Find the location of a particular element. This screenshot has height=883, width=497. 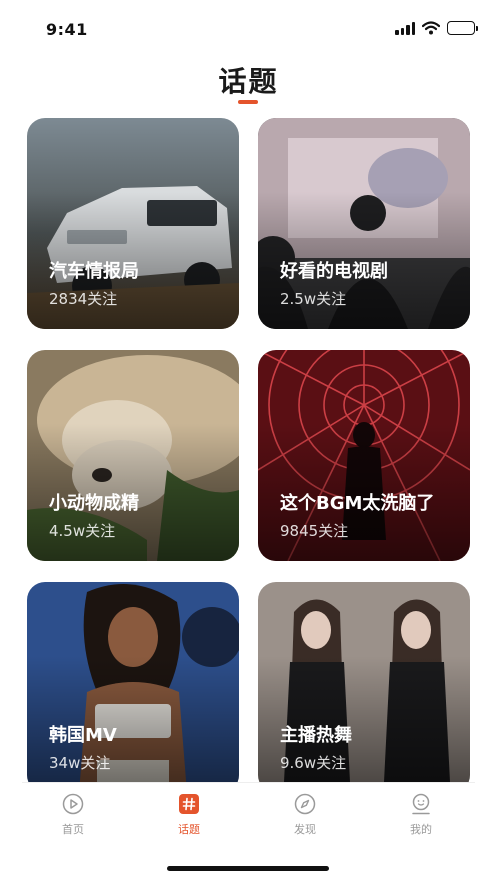

topic-followers: 9845关注 is located at coordinates (314, 531).